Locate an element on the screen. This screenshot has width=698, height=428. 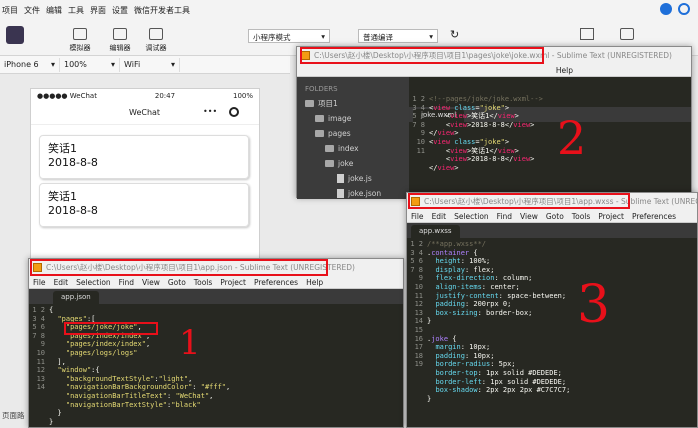
menu-project: 项目 is located at coordinates (10, 10).